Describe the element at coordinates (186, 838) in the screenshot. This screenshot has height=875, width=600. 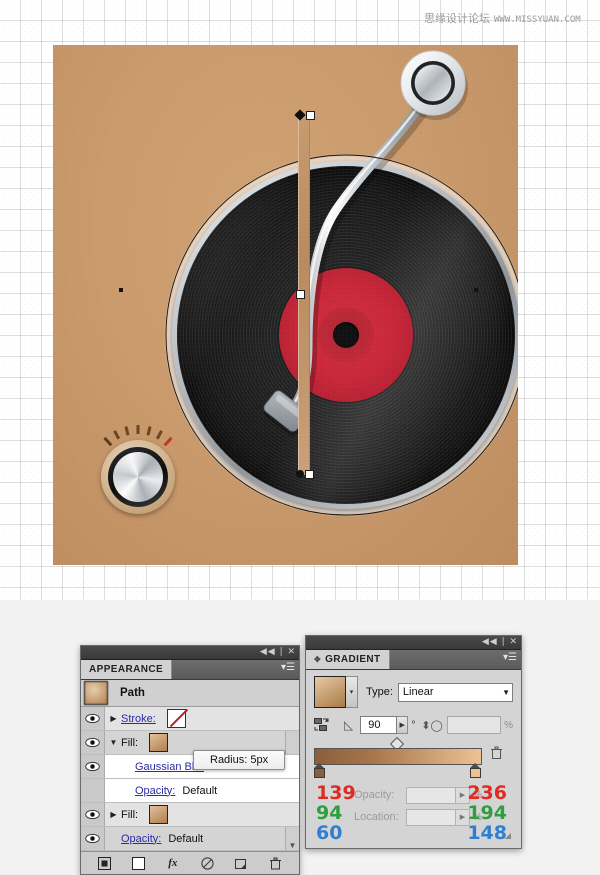
I see `row-value-opacity-bottom: Default` at that location.